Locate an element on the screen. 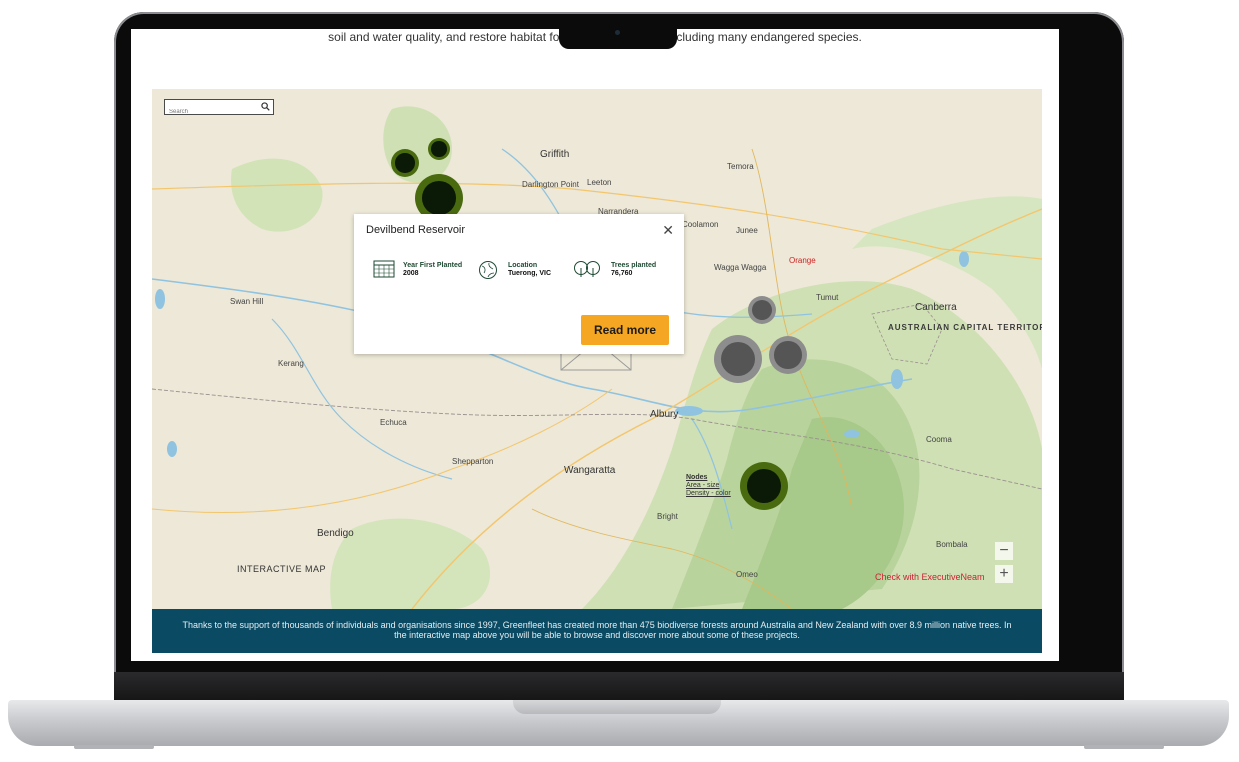 The image size is (1239, 762). laptop-hinge is located at coordinates (619, 687).